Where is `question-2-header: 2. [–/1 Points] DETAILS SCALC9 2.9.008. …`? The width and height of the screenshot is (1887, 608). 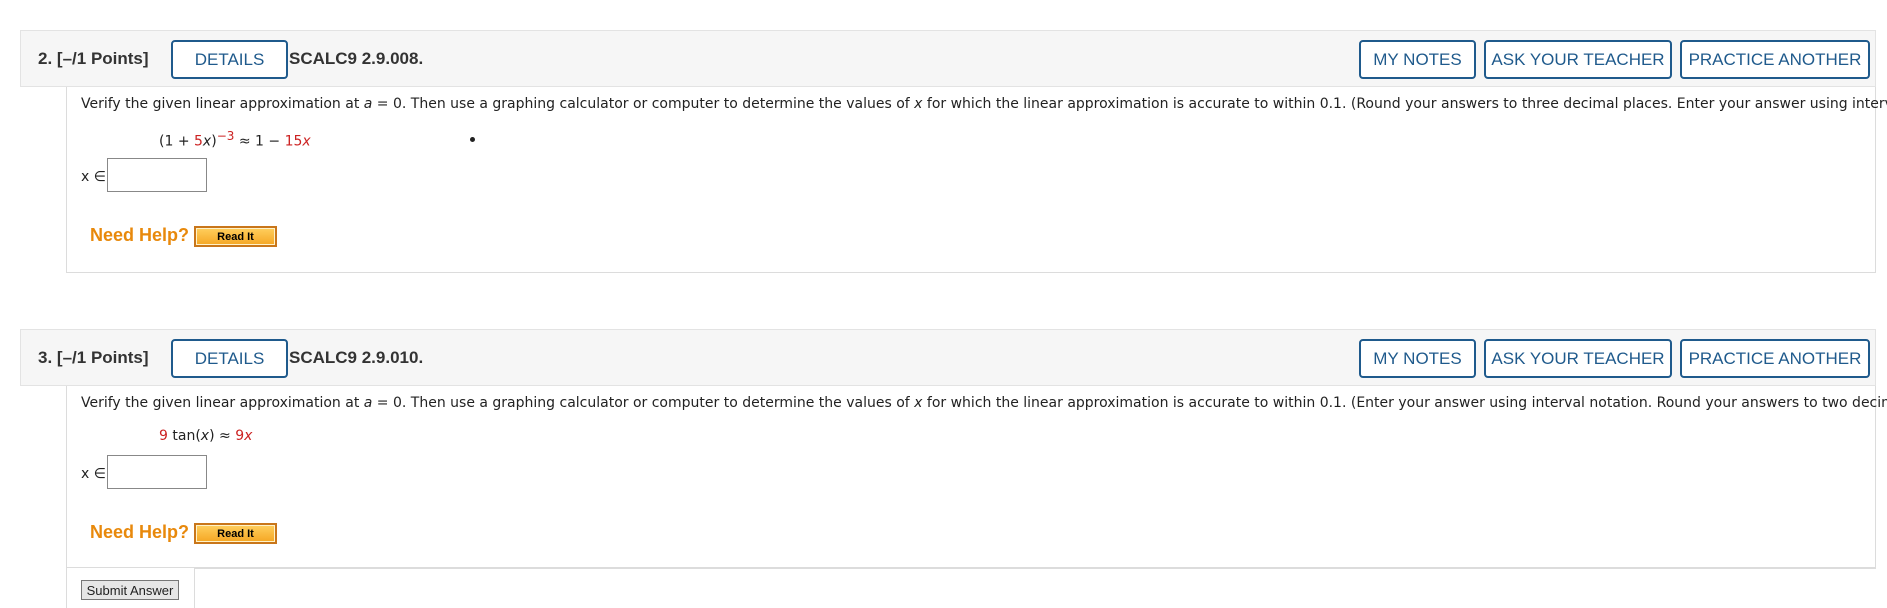 question-2-header: 2. [–/1 Points] DETAILS SCALC9 2.9.008. … is located at coordinates (948, 58).